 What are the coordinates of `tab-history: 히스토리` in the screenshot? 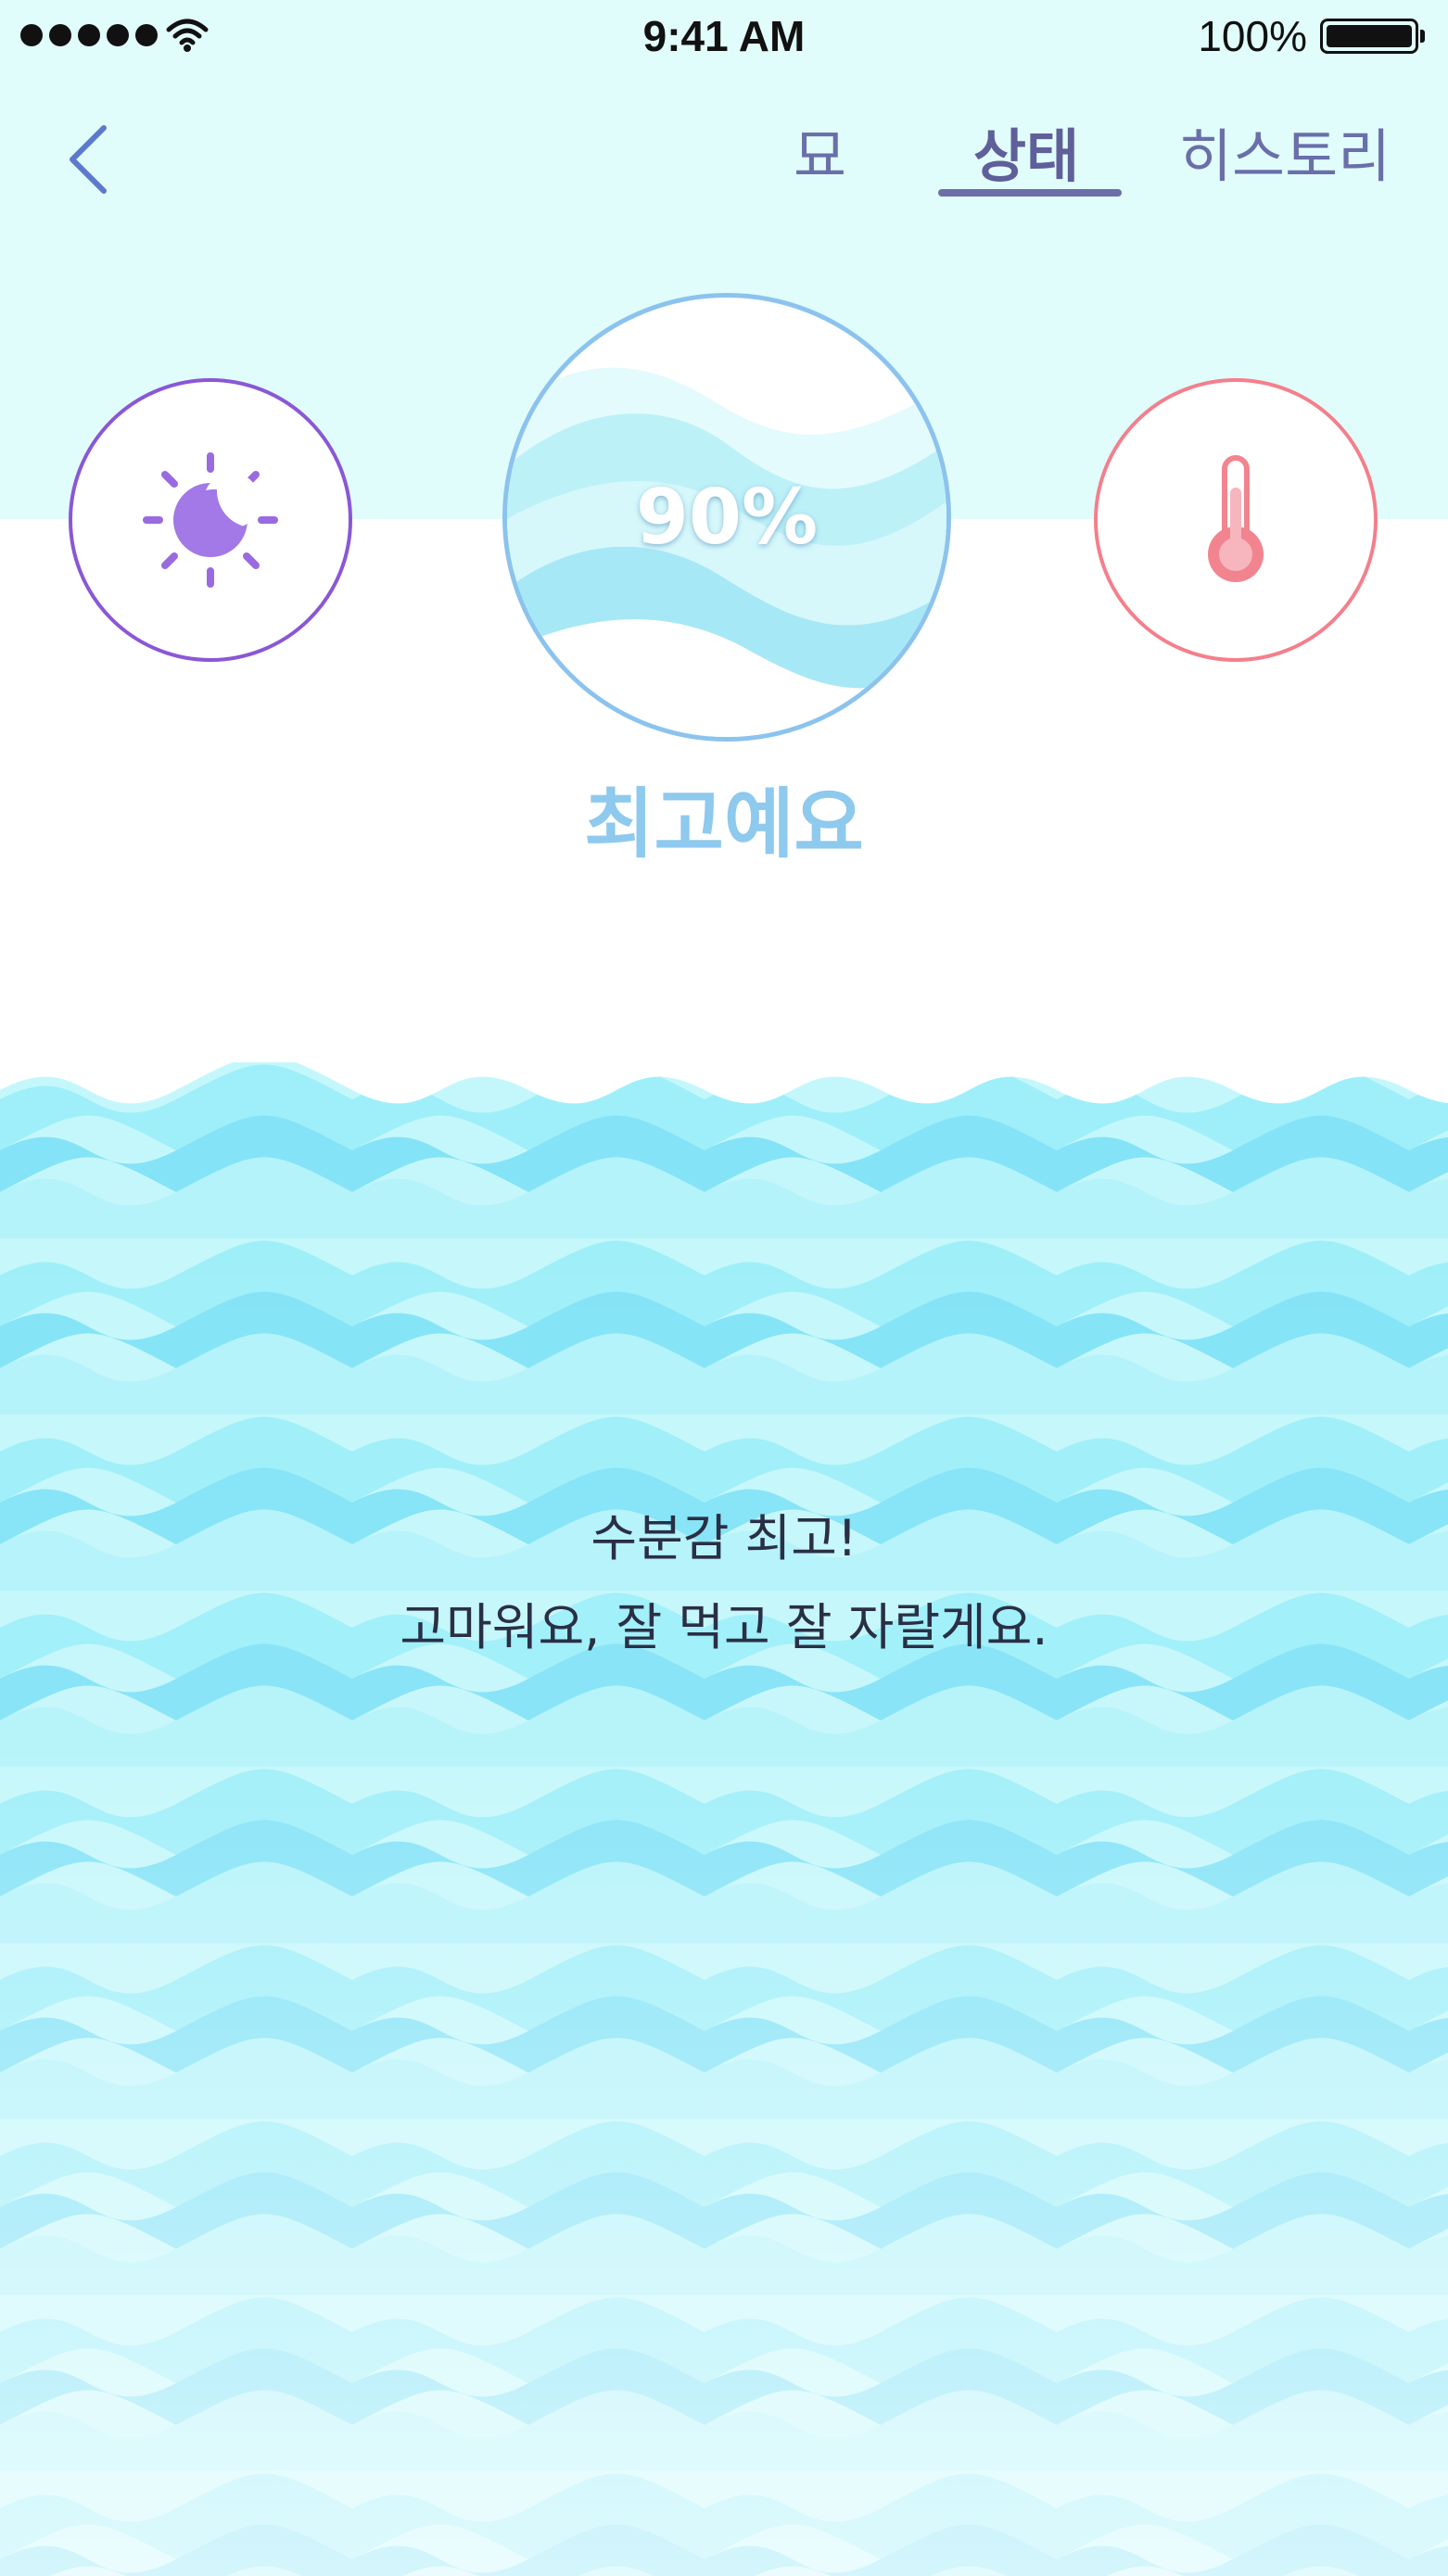 It's located at (1285, 151).